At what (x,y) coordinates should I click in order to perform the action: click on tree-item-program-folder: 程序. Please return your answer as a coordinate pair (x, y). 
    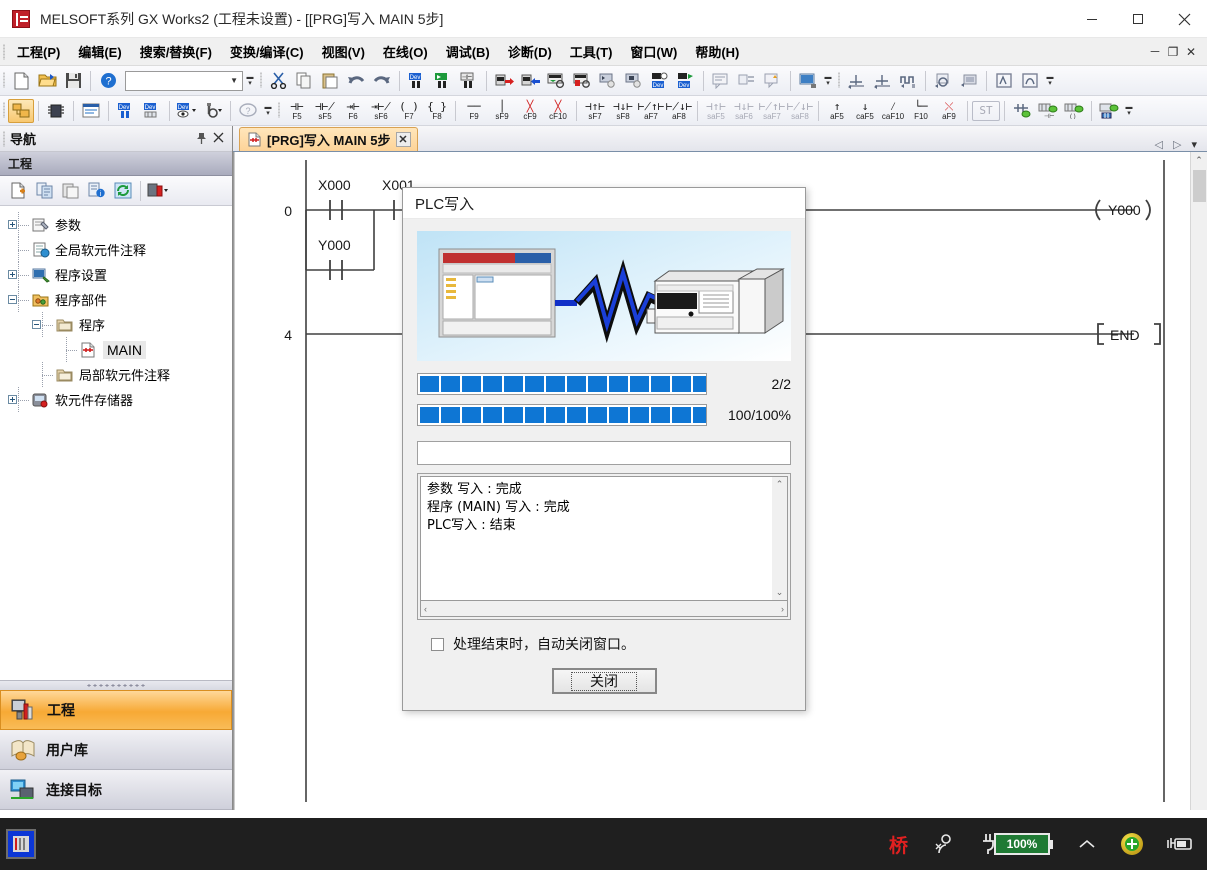
    Looking at the image, I should click on (119, 324).